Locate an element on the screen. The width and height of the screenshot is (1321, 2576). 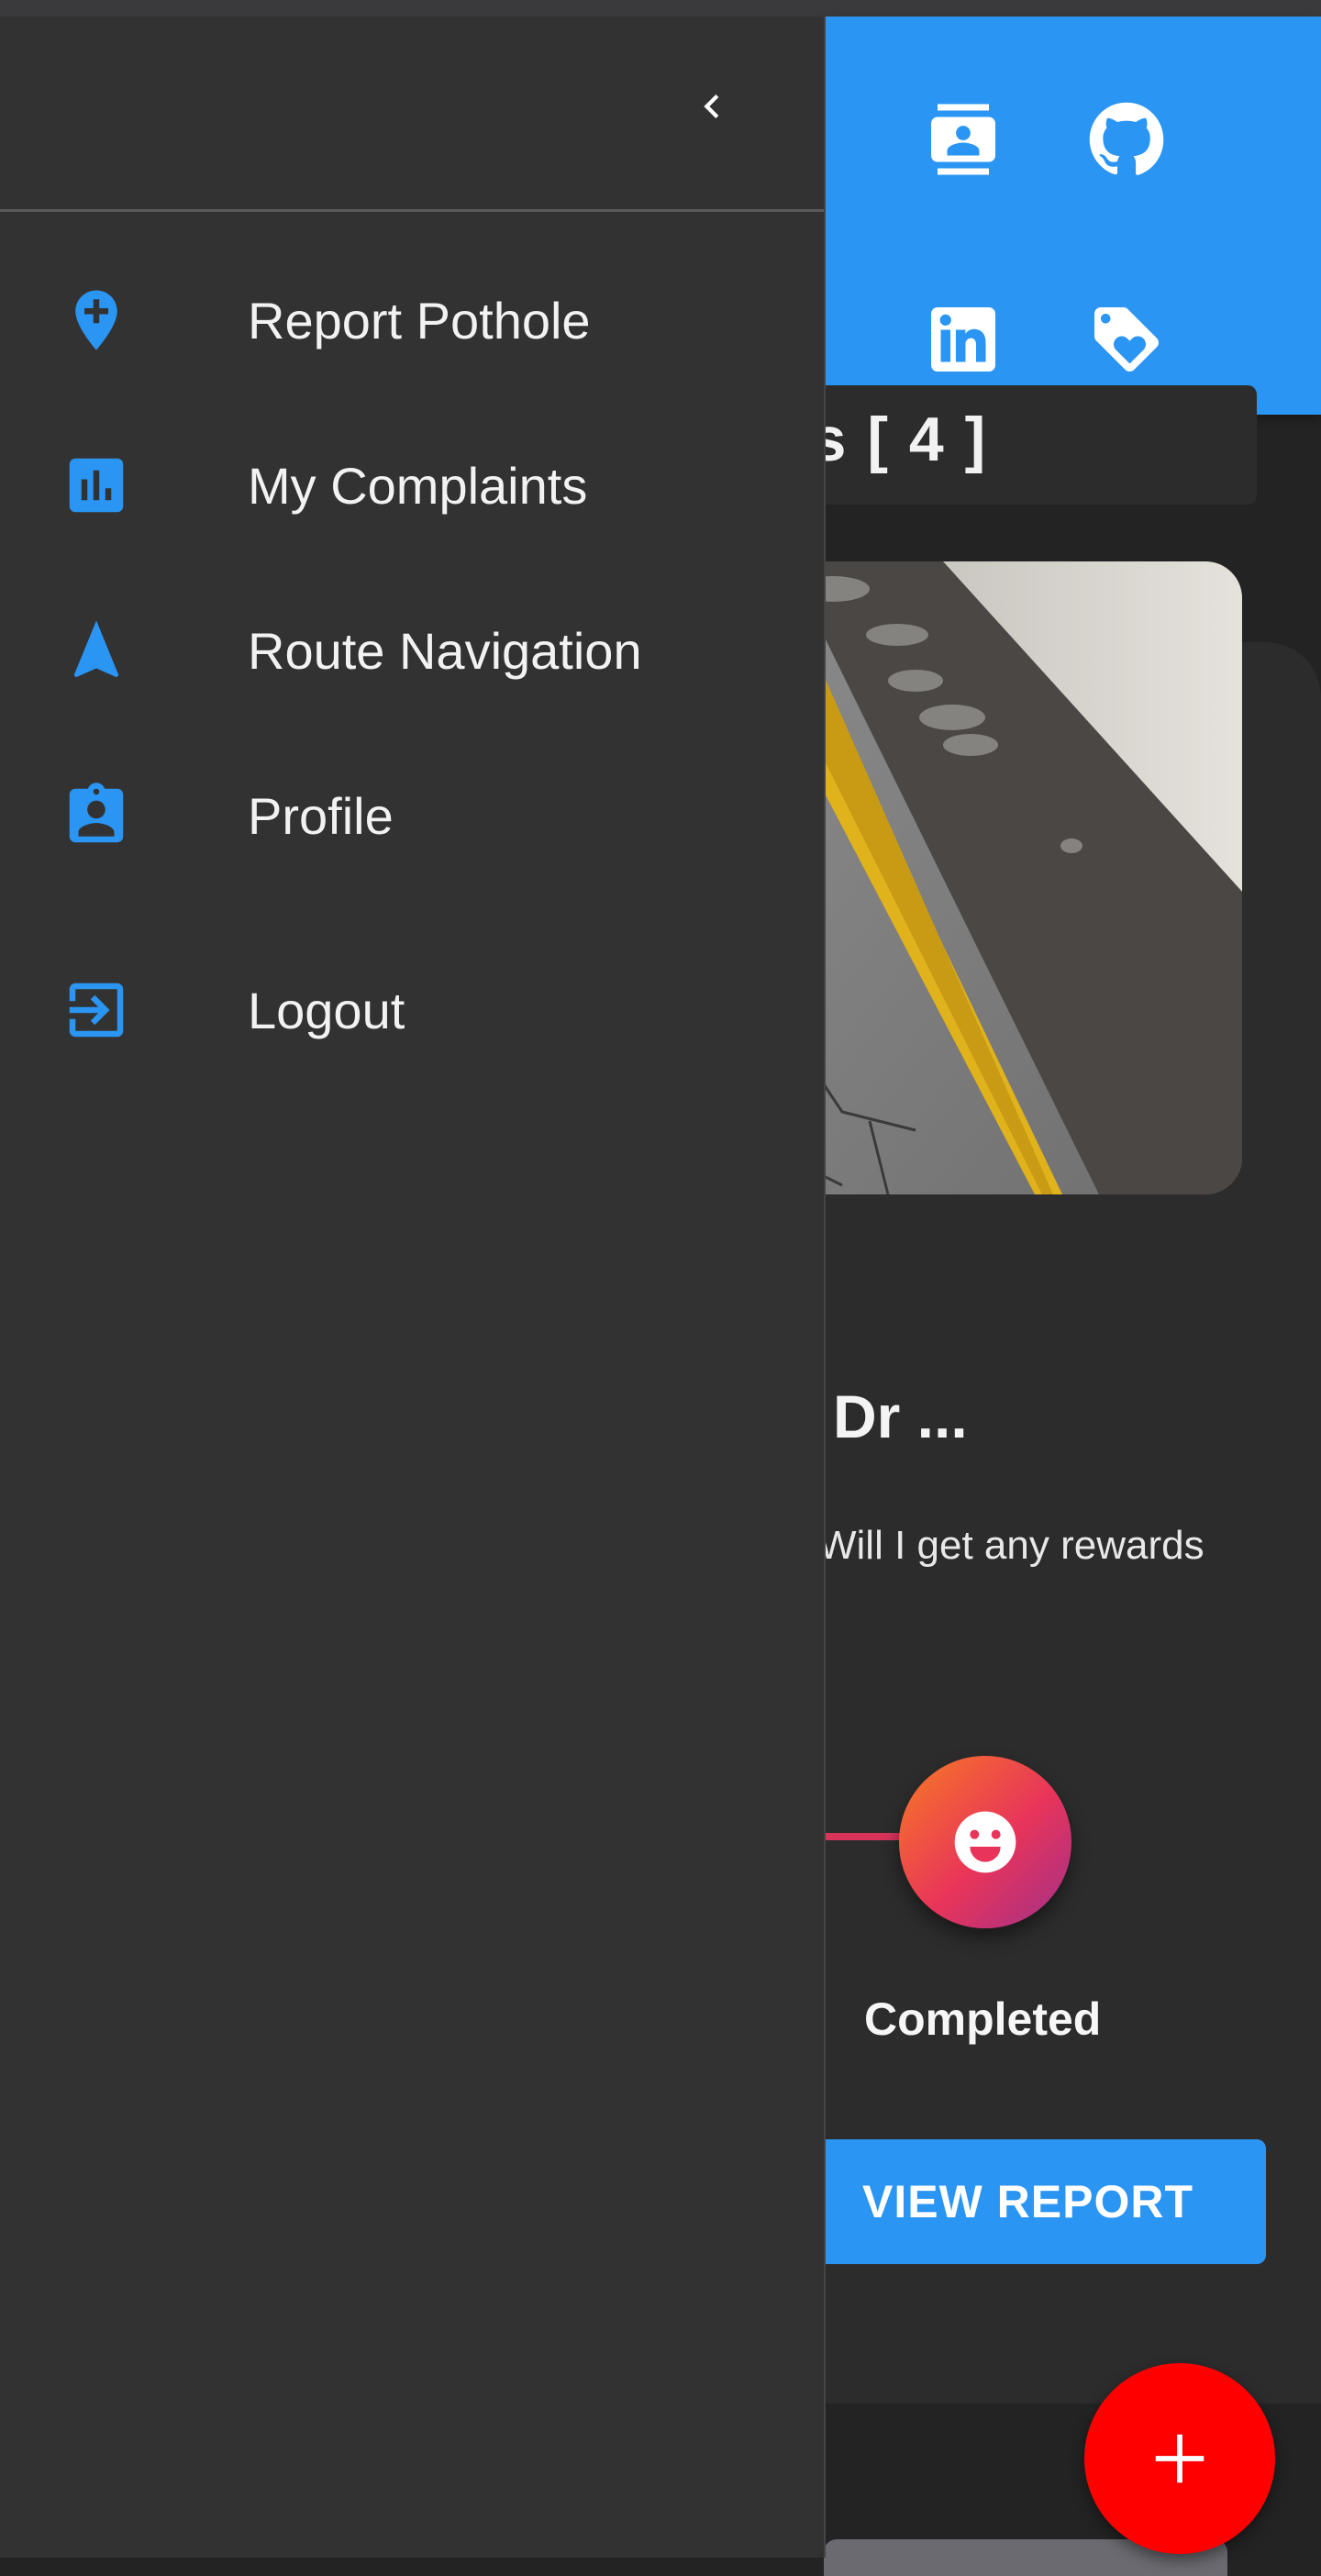
menu-label: My Complaints is located at coordinates (418, 485).